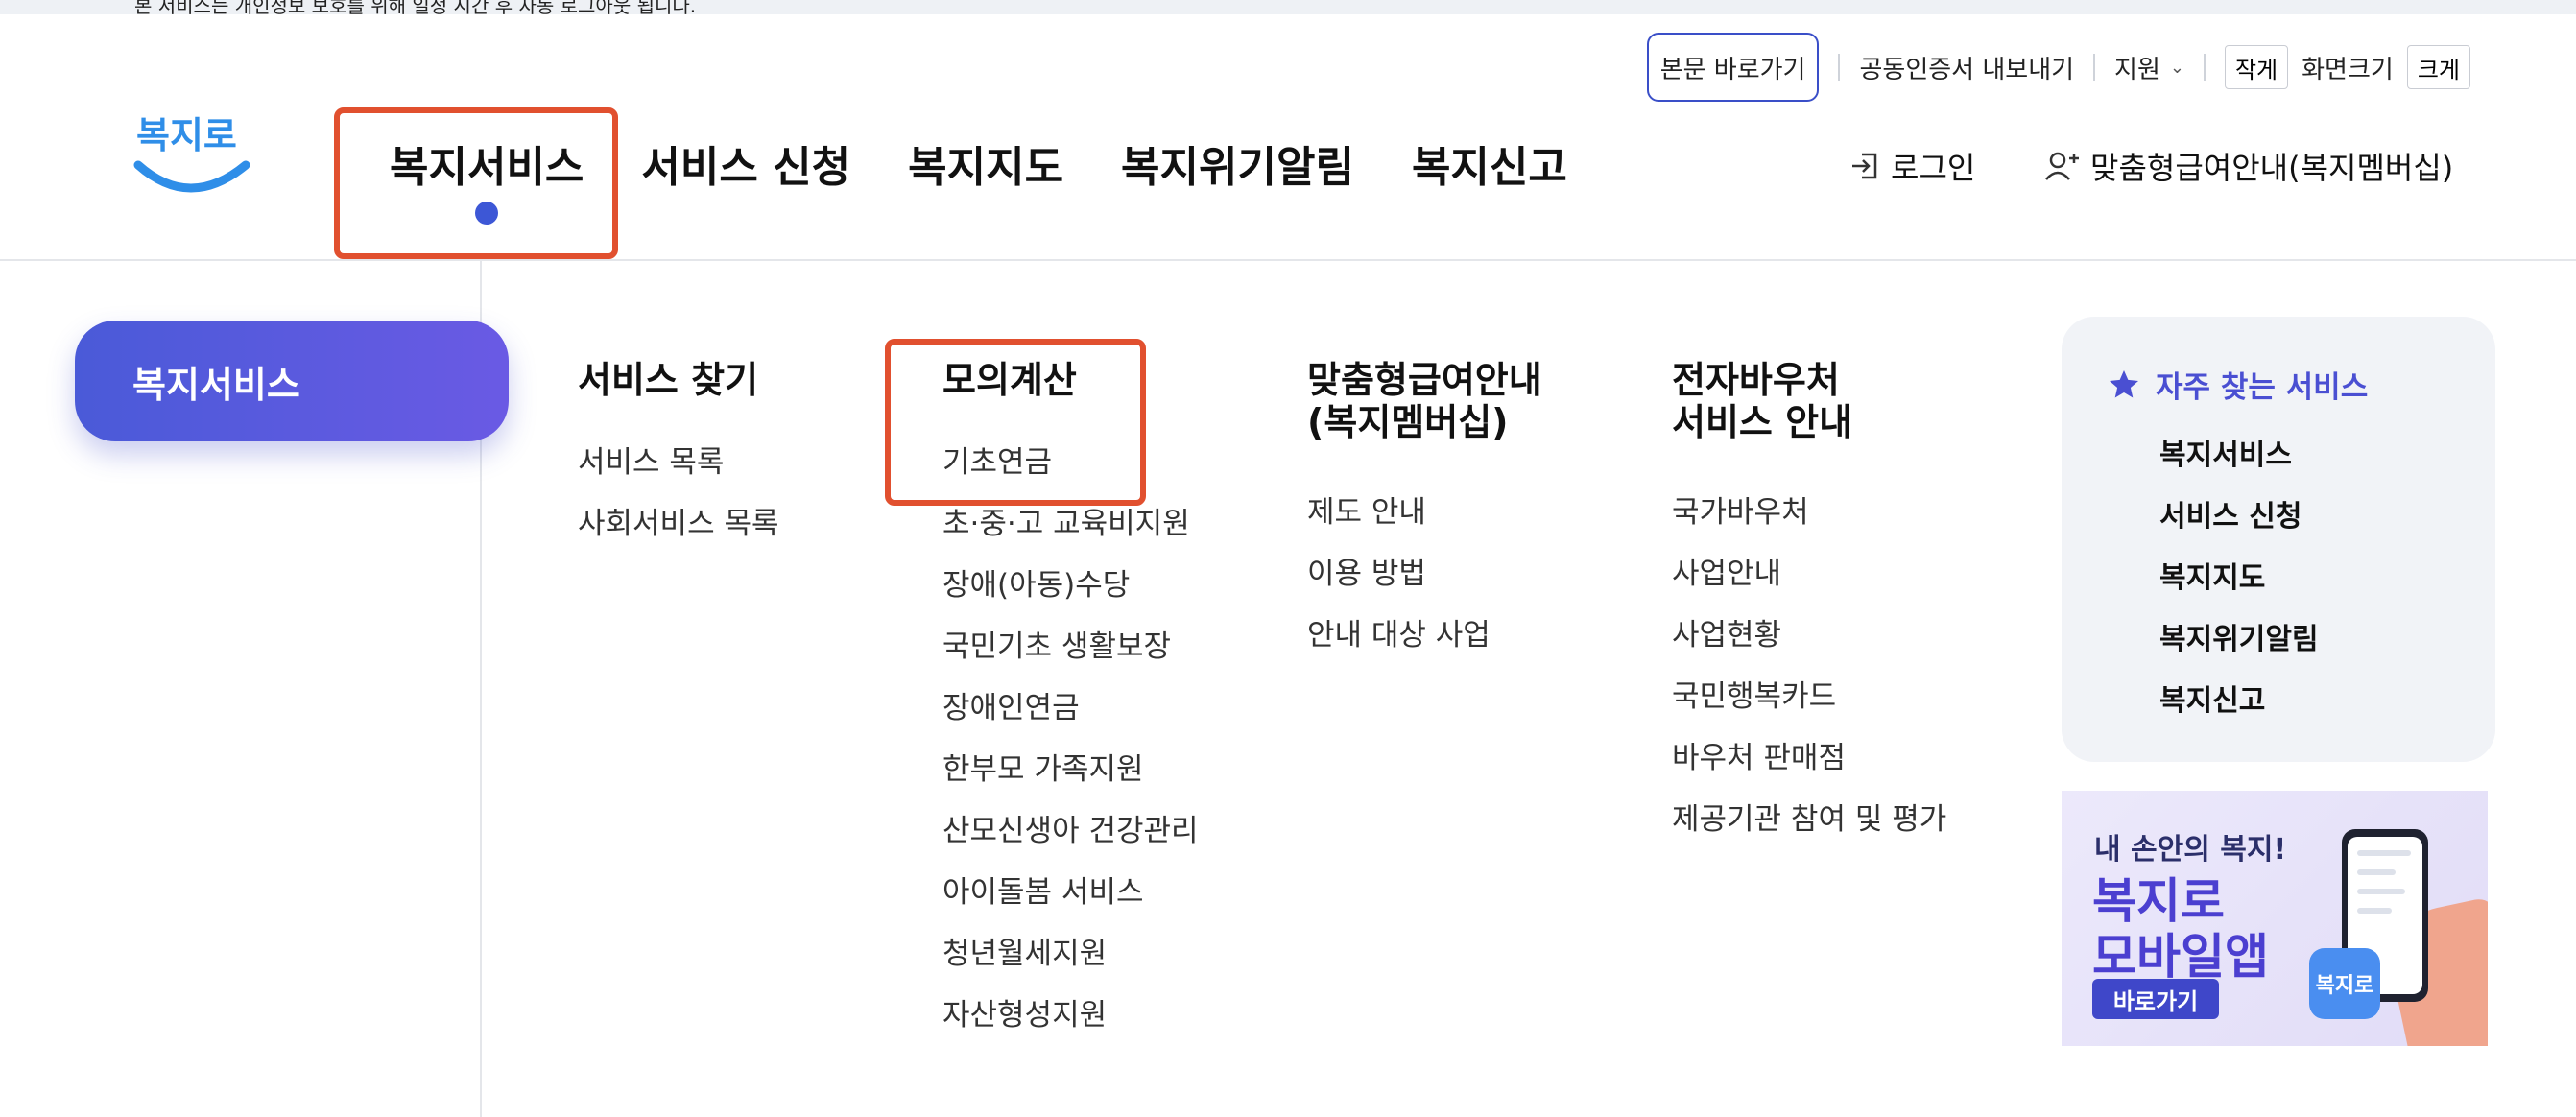 This screenshot has width=2576, height=1117. What do you see at coordinates (986, 163) in the screenshot?
I see `gnb-welfare-map: 복지지도` at bounding box center [986, 163].